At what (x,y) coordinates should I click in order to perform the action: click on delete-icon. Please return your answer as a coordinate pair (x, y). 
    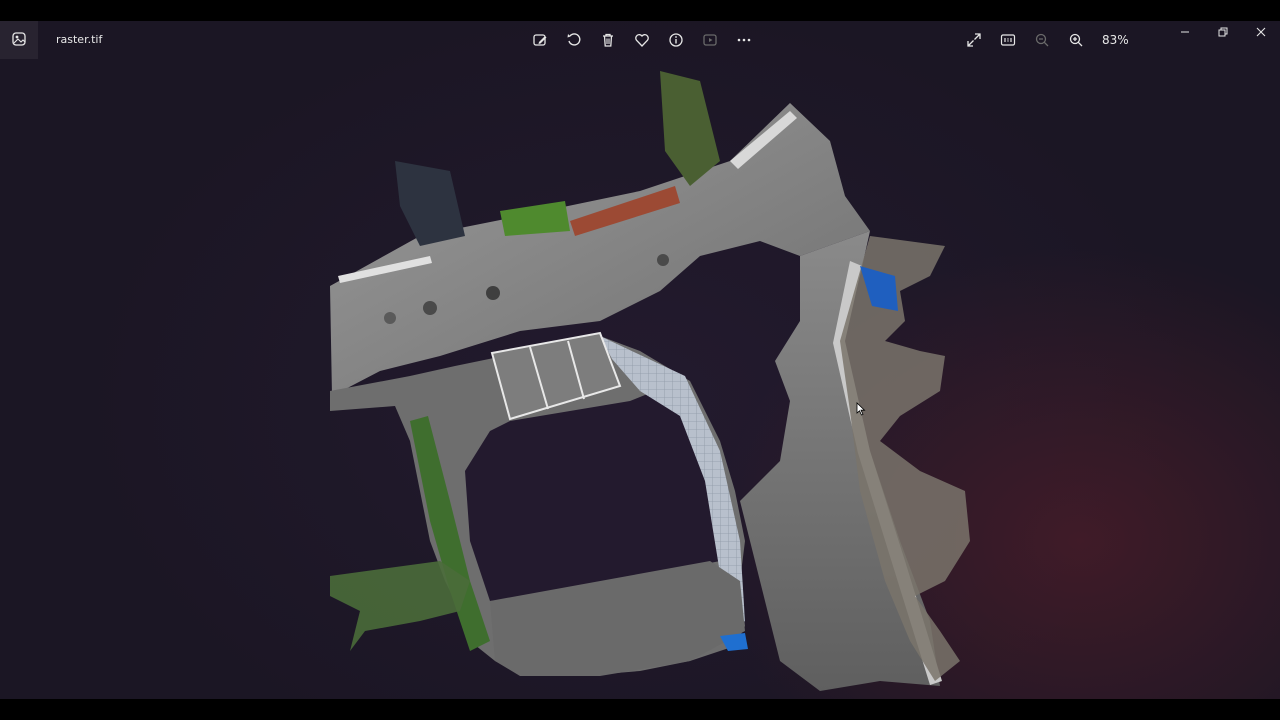
    Looking at the image, I should click on (608, 40).